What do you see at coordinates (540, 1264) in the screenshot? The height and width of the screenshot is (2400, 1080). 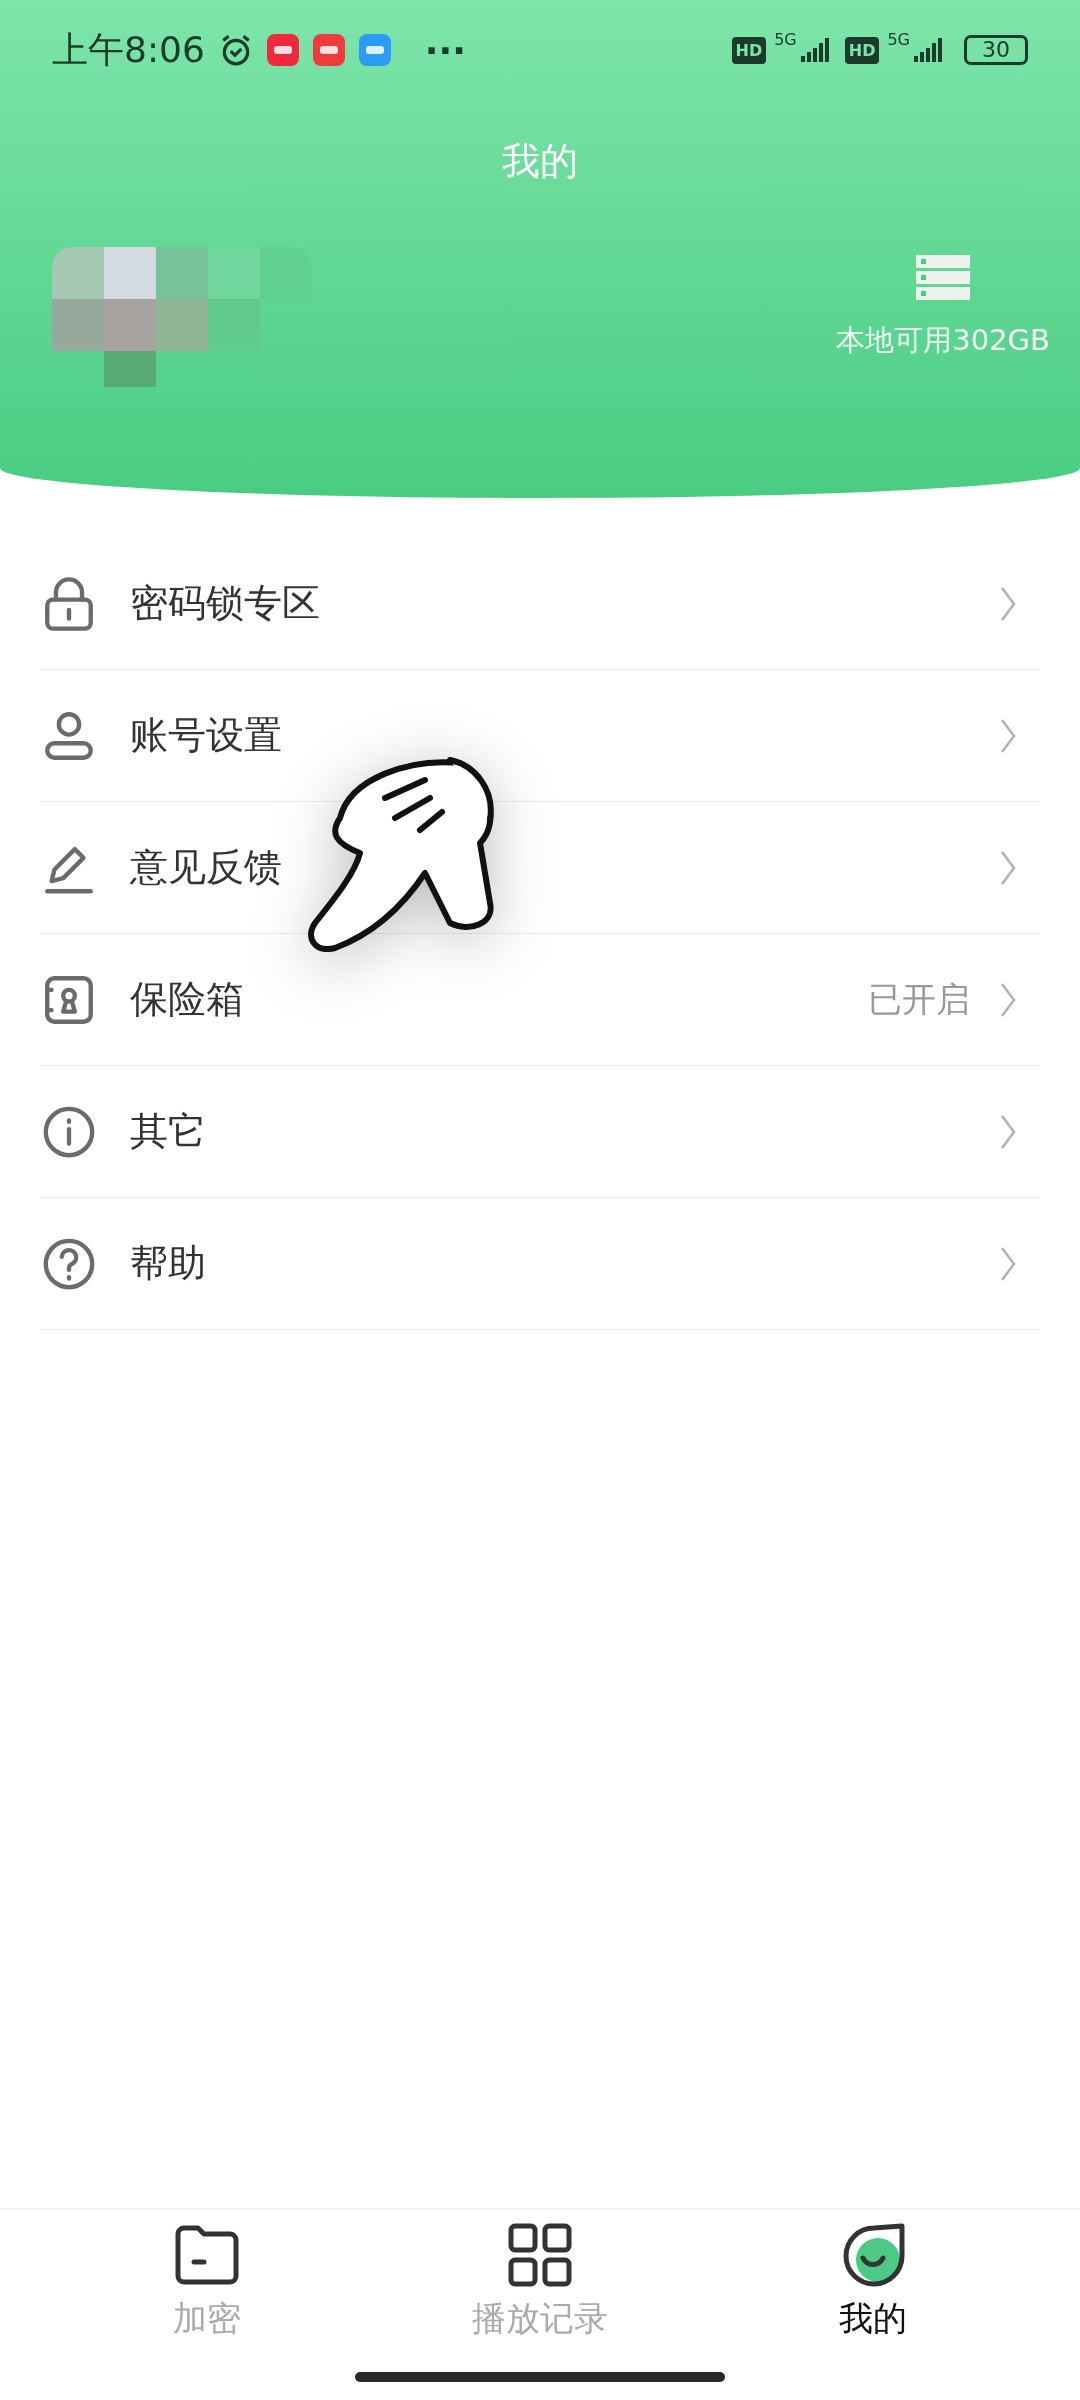 I see `menu-item: 帮助` at bounding box center [540, 1264].